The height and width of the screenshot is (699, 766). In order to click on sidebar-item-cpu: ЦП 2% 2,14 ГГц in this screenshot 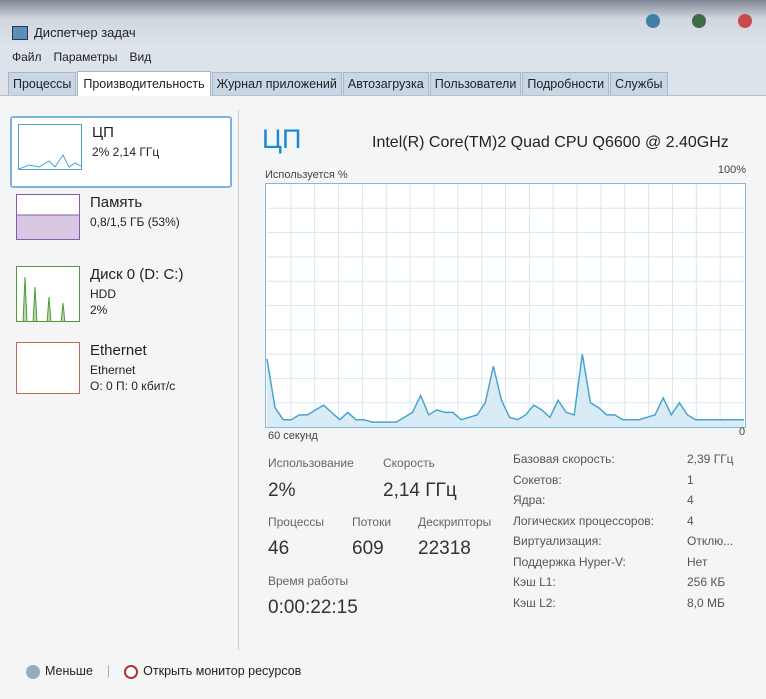, I will do `click(121, 152)`.